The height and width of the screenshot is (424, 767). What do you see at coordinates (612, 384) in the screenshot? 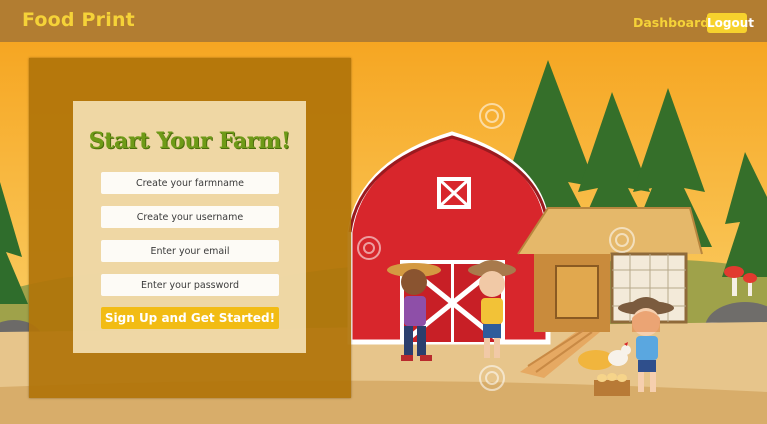
I see `egg-basket` at bounding box center [612, 384].